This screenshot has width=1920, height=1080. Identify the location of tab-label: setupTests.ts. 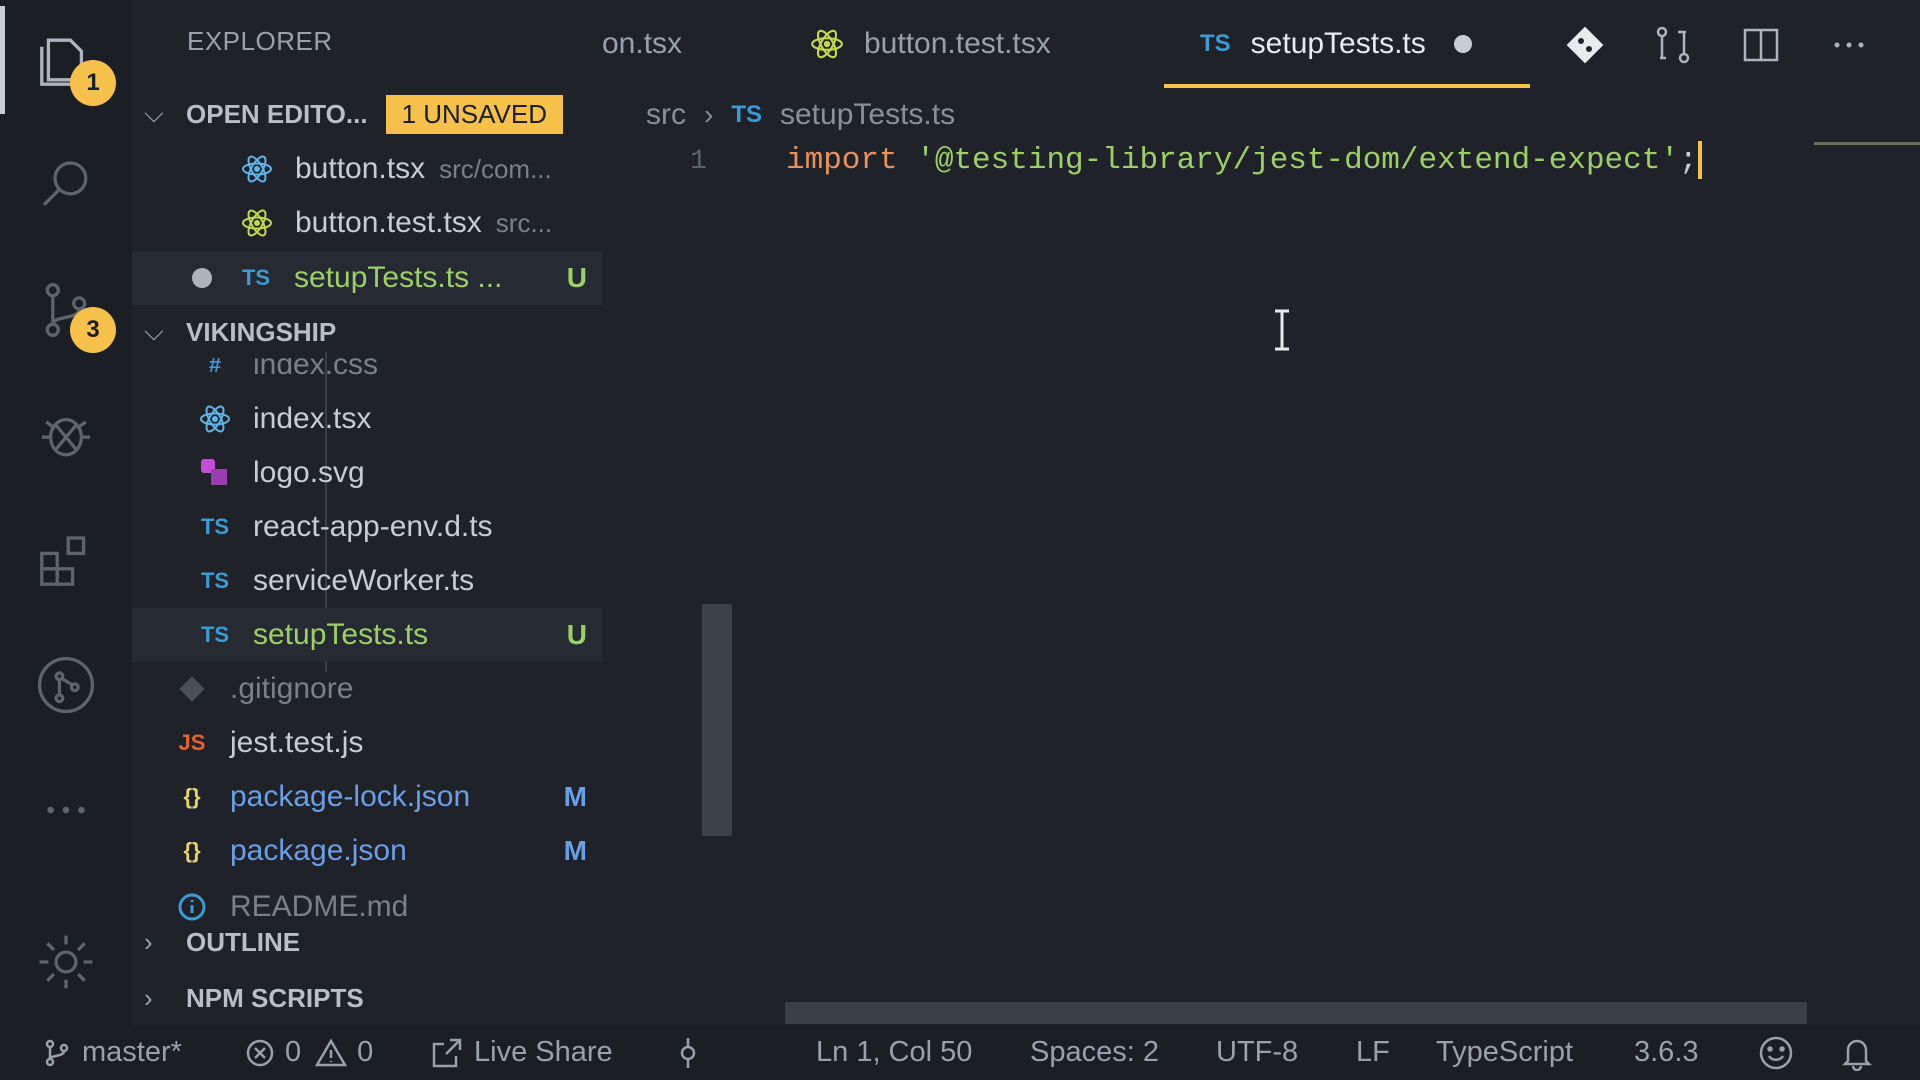
(1338, 43).